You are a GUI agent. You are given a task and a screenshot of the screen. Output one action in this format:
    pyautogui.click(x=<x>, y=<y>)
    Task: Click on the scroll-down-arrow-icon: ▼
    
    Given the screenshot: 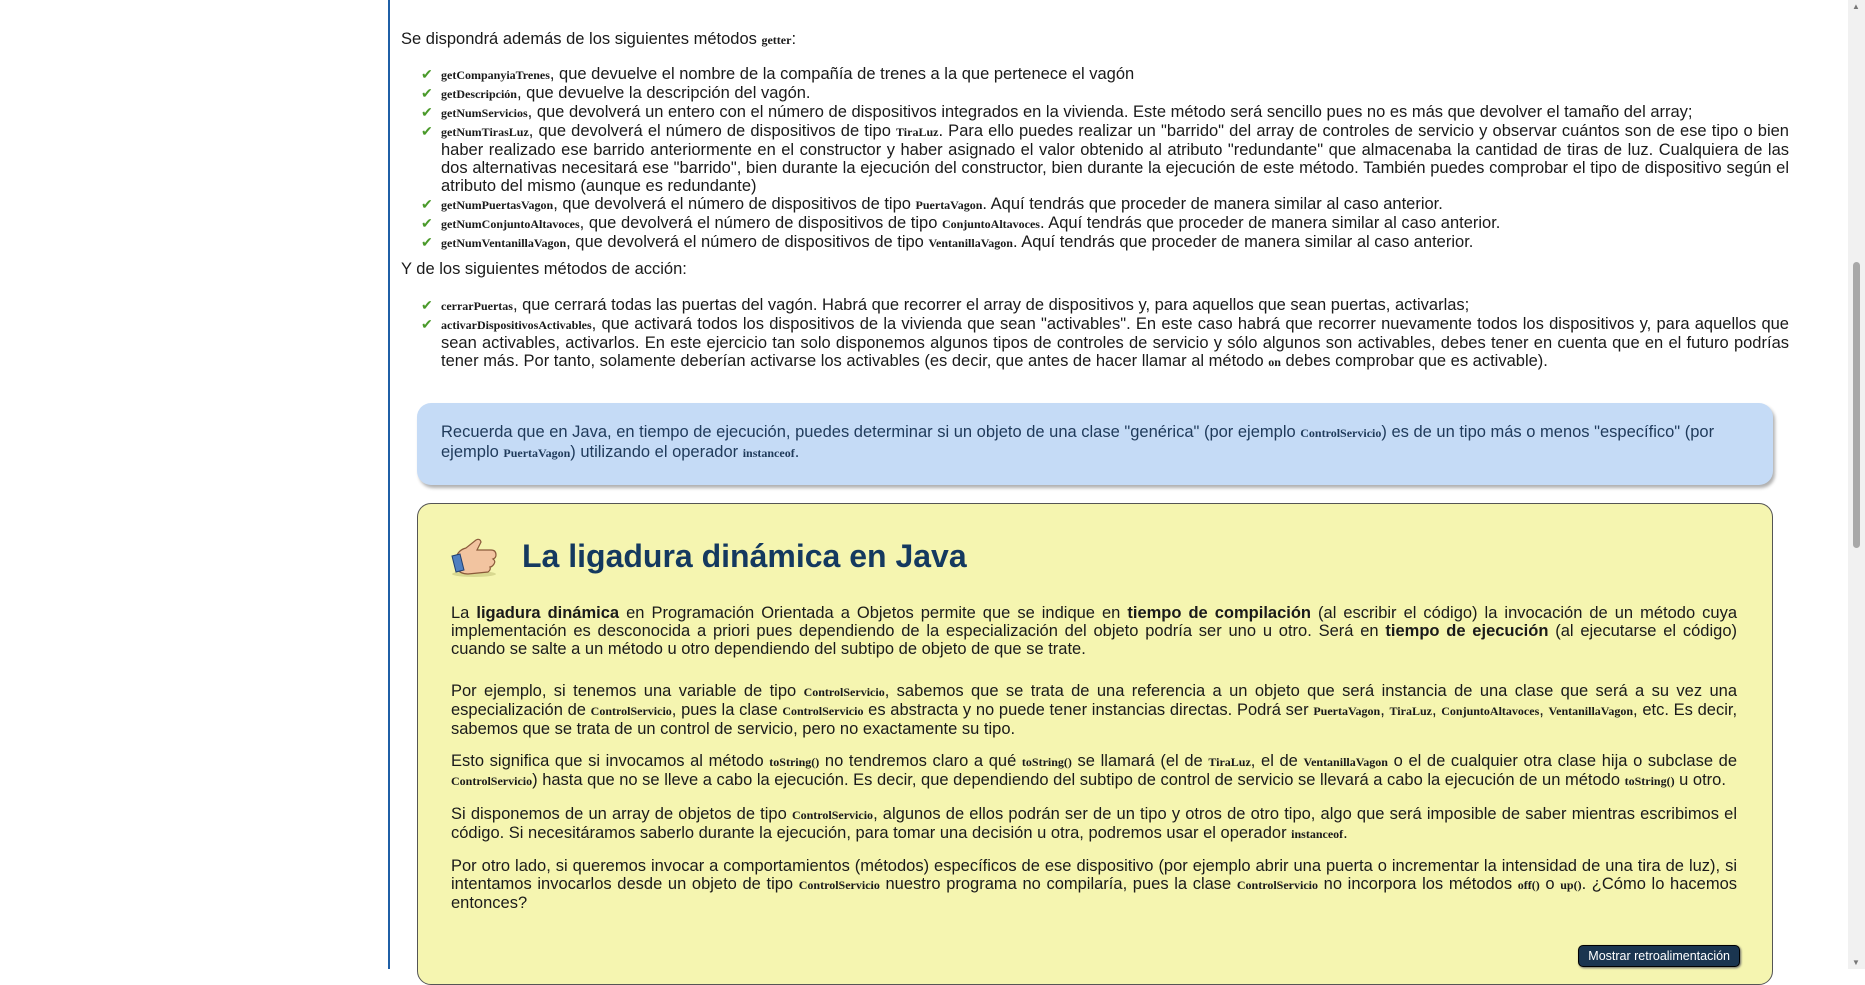 What is the action you would take?
    pyautogui.click(x=1856, y=962)
    